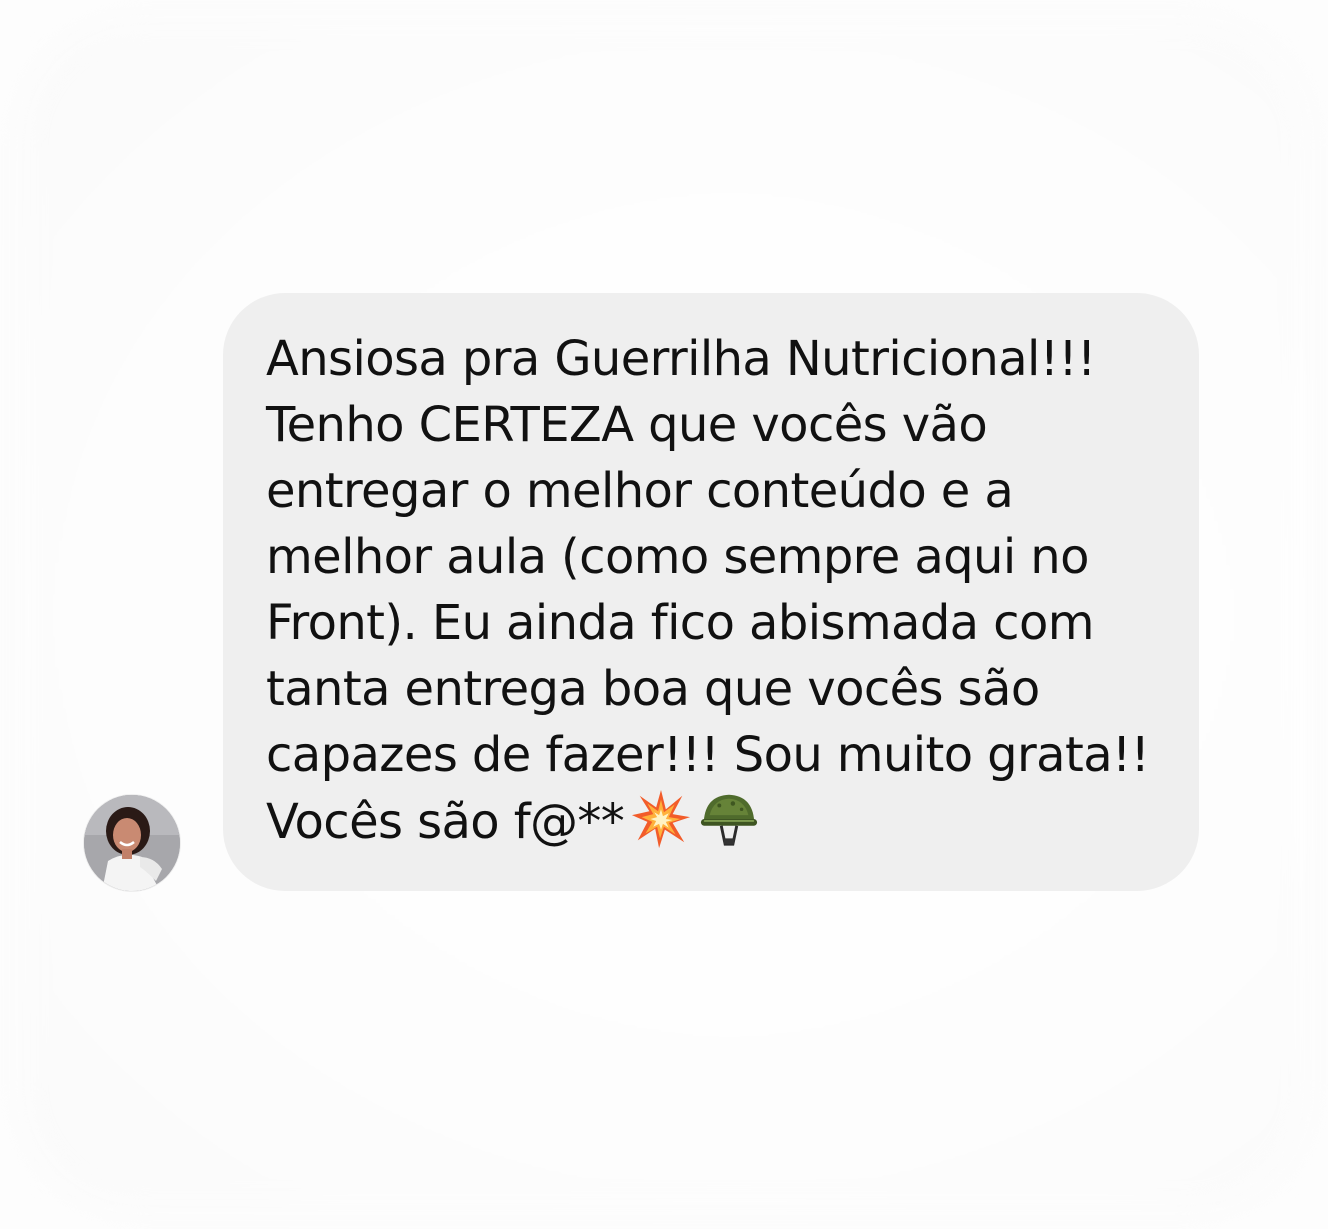 Image resolution: width=1328 pixels, height=1229 pixels. Describe the element at coordinates (729, 819) in the screenshot. I see `military-helmet-icon` at that location.